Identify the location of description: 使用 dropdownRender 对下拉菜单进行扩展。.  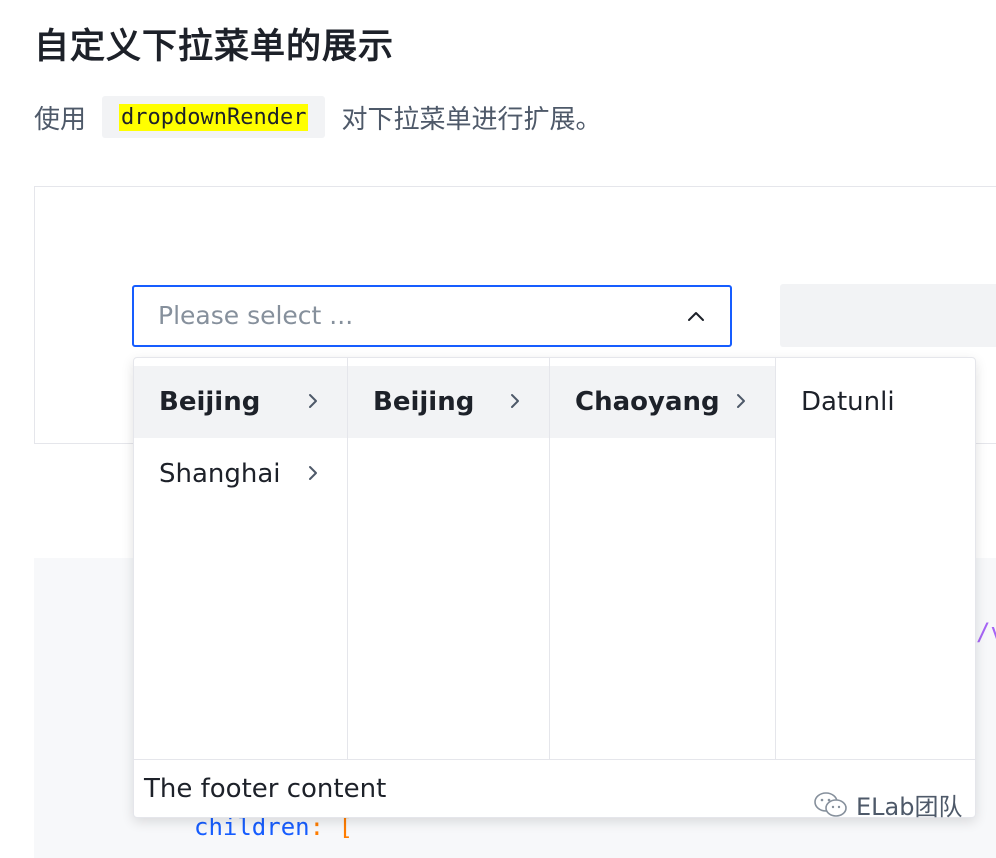
(317, 117).